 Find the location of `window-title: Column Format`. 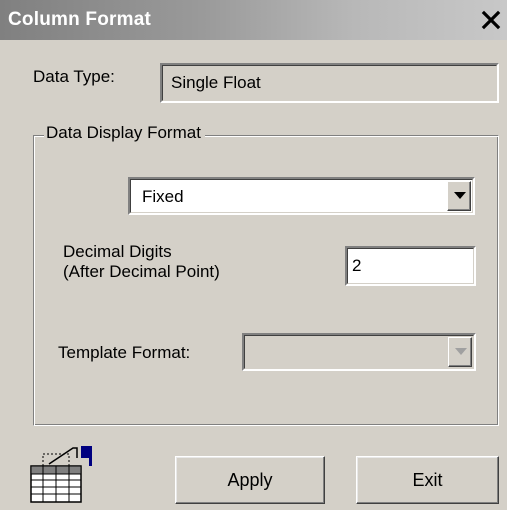

window-title: Column Format is located at coordinates (79, 19).